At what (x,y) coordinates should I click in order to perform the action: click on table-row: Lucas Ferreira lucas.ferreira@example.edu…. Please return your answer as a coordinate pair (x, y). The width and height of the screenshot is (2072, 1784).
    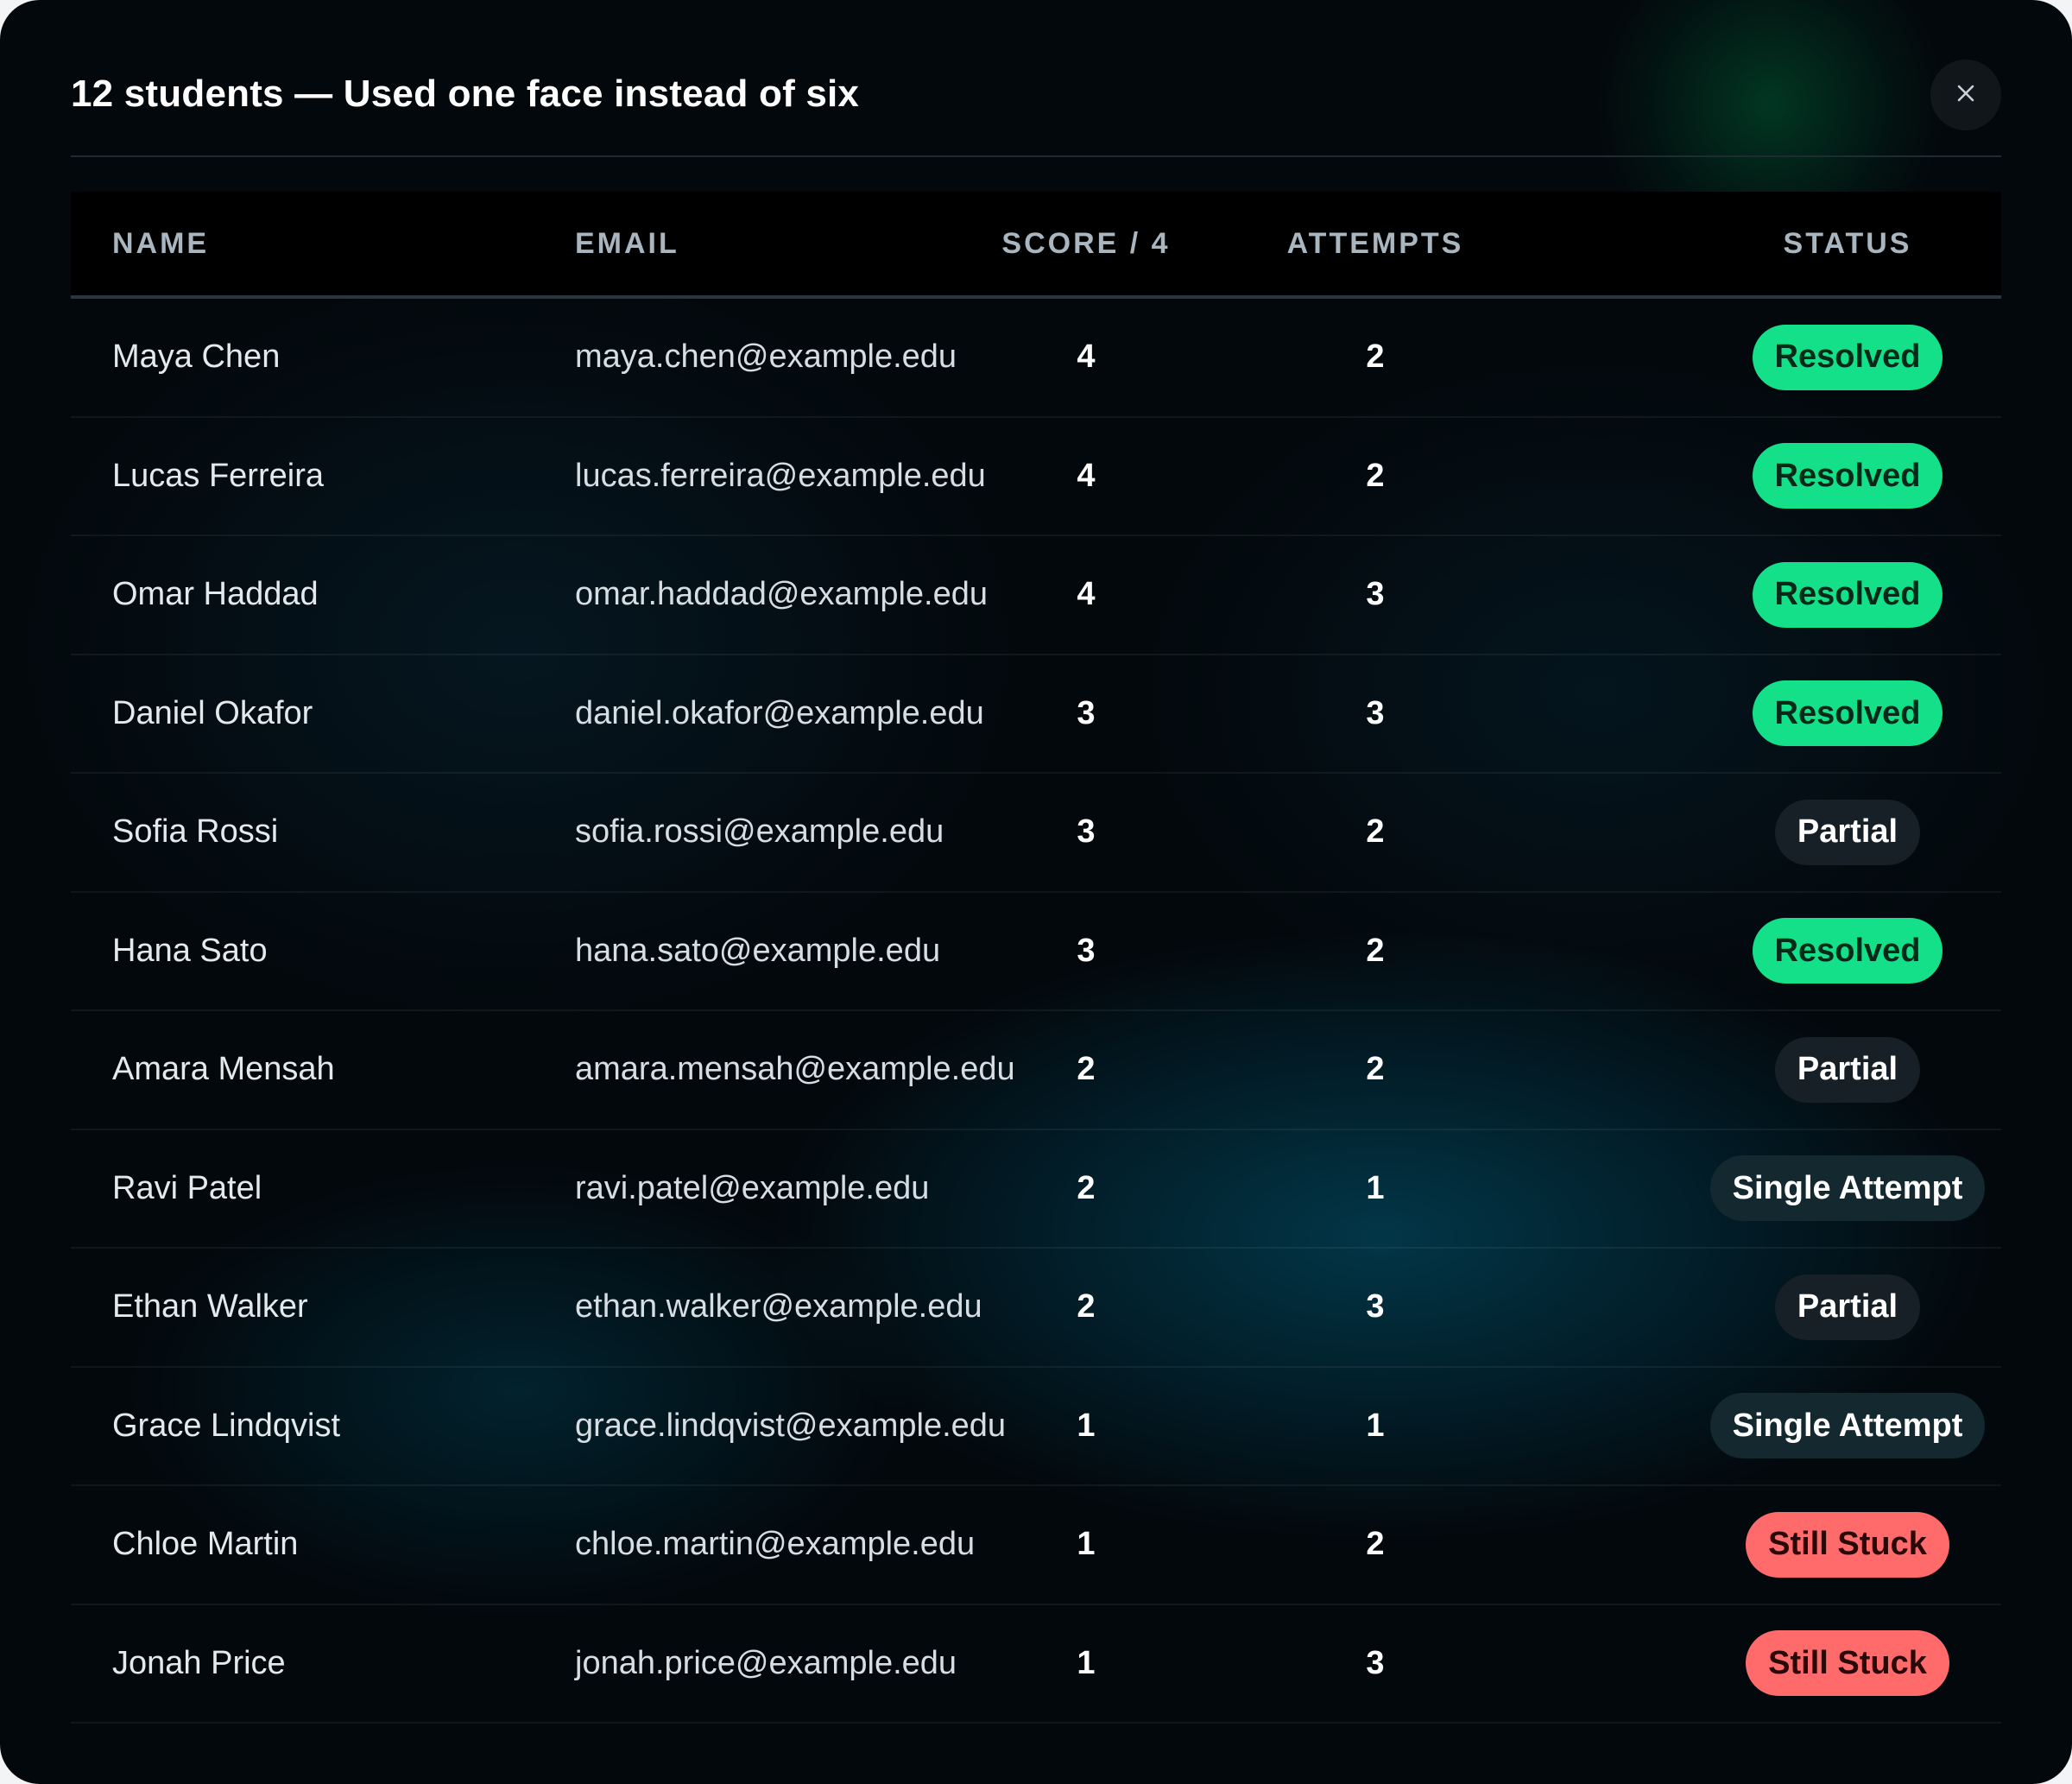
    Looking at the image, I should click on (1036, 477).